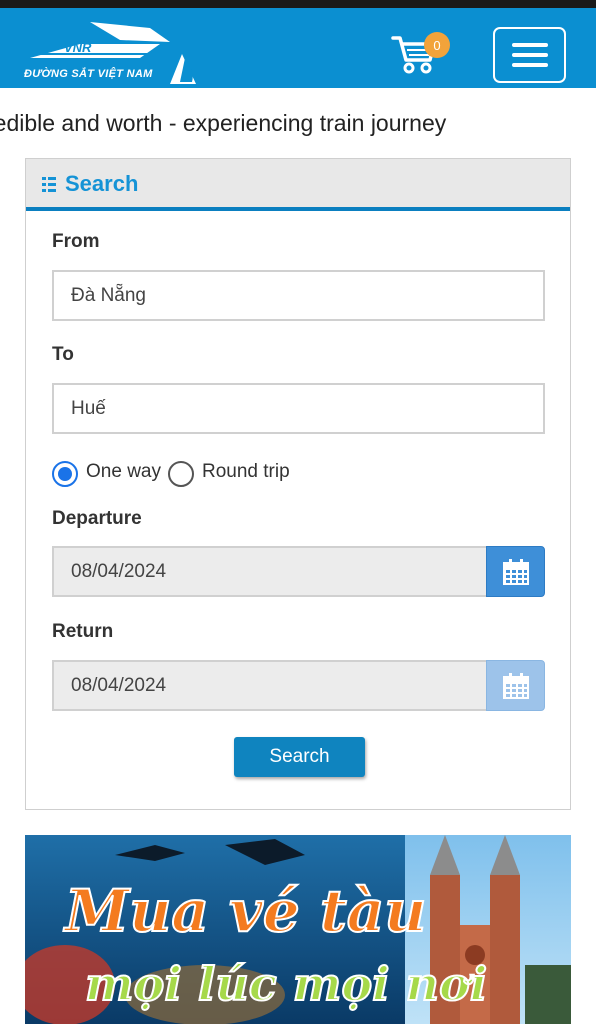  What do you see at coordinates (298, 48) in the screenshot?
I see `site-header: VNR ĐƯỜNG SẮT VIỆT NAM 0` at bounding box center [298, 48].